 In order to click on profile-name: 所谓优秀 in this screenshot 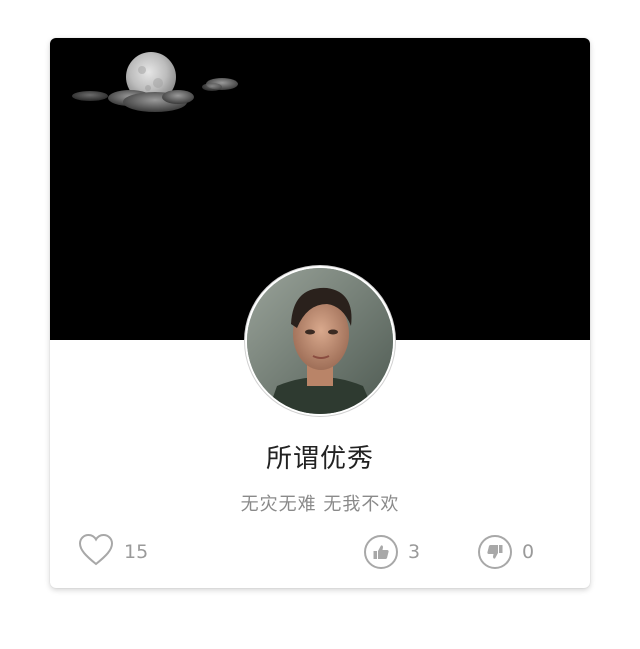, I will do `click(319, 459)`.